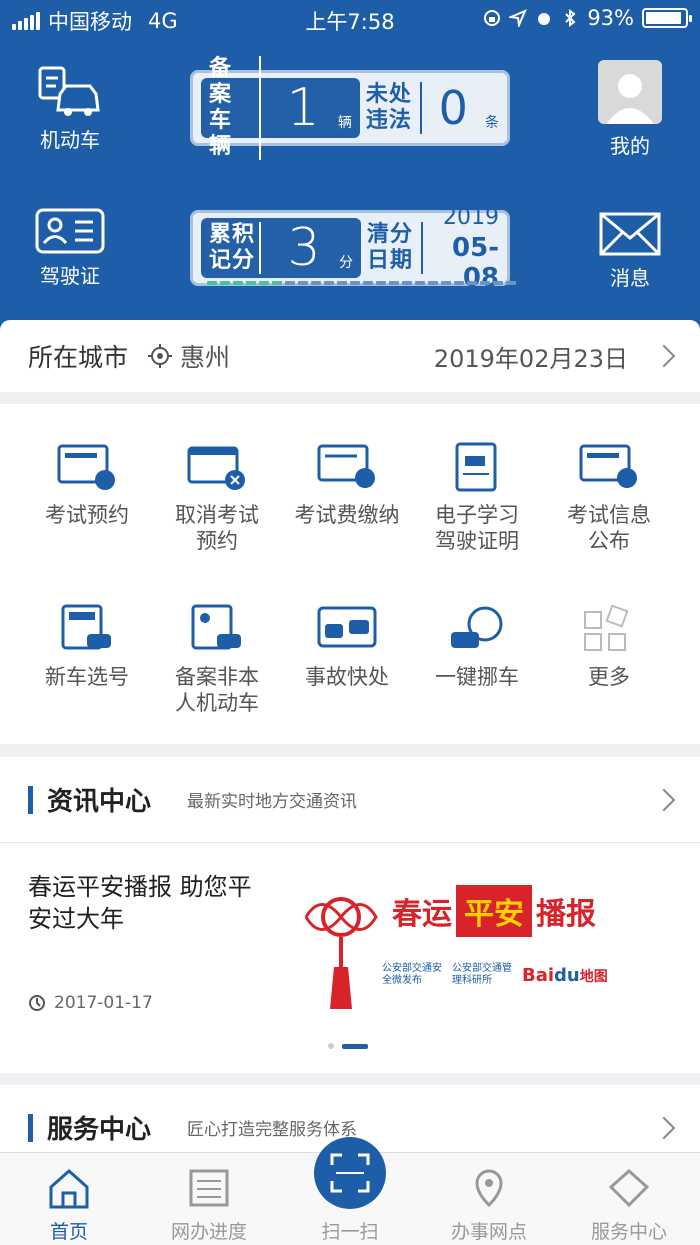 This screenshot has height=1245, width=700. I want to click on tab-scan: 扫一扫, so click(350, 1230).